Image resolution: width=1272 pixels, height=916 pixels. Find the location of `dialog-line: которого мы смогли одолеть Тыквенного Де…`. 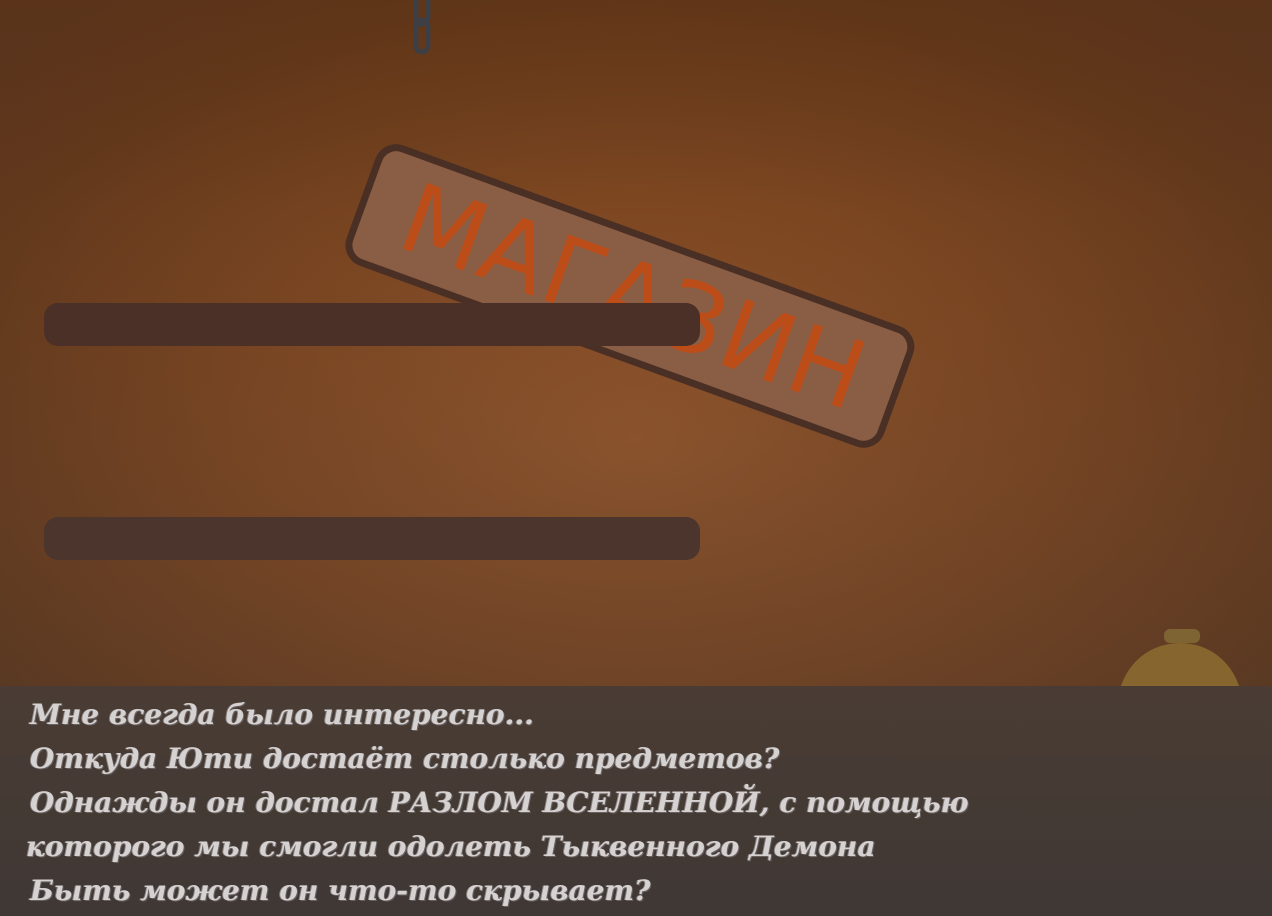

dialog-line: которого мы смогли одолеть Тыквенного Де… is located at coordinates (451, 846).